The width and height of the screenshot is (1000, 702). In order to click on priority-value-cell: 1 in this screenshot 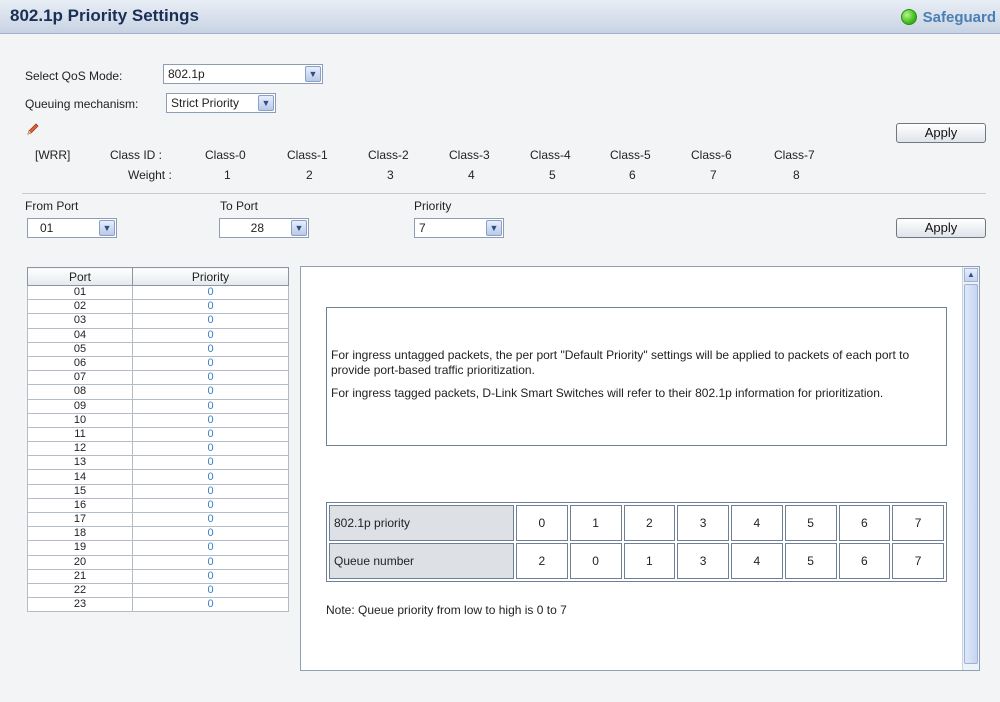, I will do `click(595, 523)`.